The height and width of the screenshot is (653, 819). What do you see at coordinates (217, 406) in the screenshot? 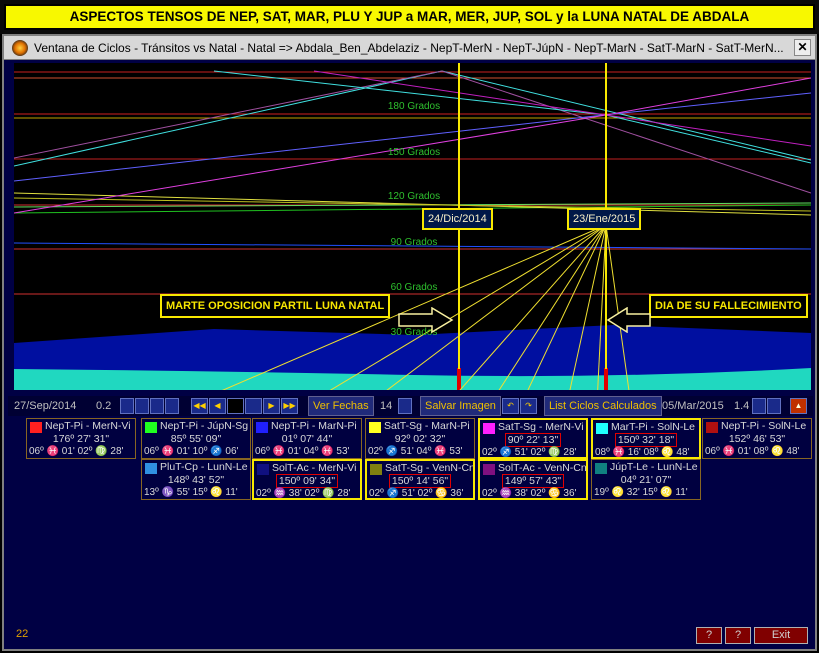
I see `prev-icon: ◀` at bounding box center [217, 406].